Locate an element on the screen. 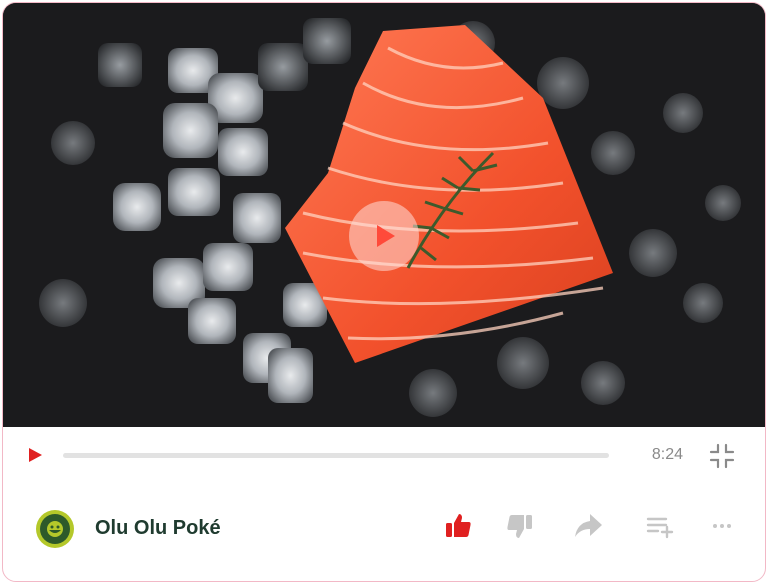 This screenshot has height=584, width=768. share-button is located at coordinates (588, 526).